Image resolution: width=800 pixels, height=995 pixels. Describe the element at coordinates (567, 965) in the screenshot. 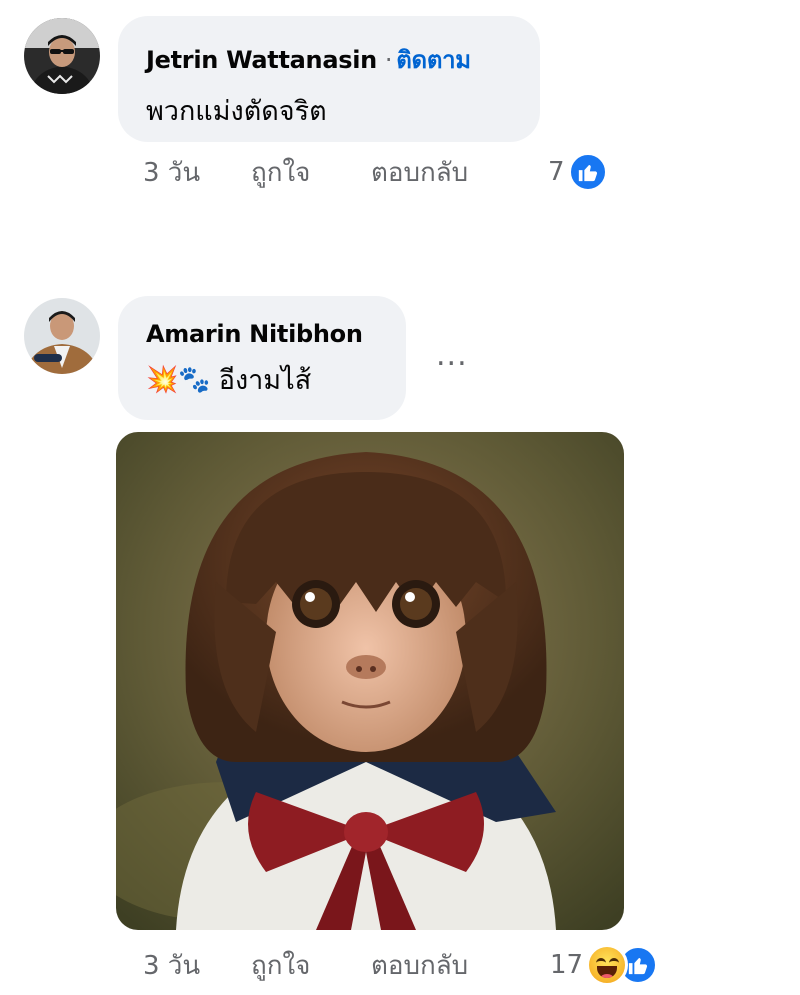

I see `reaction-count: 17` at that location.